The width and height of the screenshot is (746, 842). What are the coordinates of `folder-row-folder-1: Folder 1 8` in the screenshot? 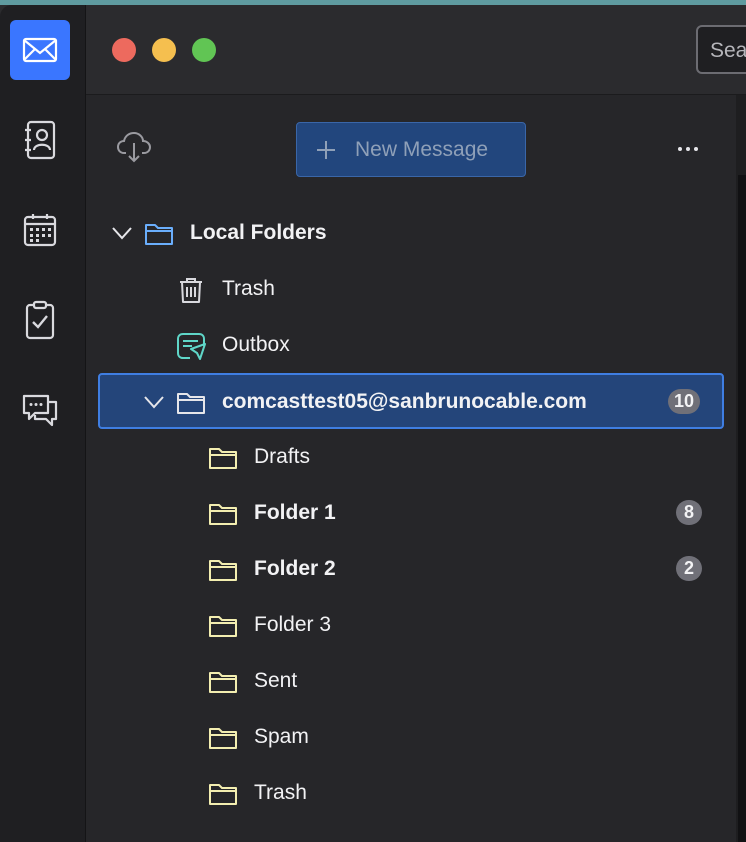 It's located at (411, 514).